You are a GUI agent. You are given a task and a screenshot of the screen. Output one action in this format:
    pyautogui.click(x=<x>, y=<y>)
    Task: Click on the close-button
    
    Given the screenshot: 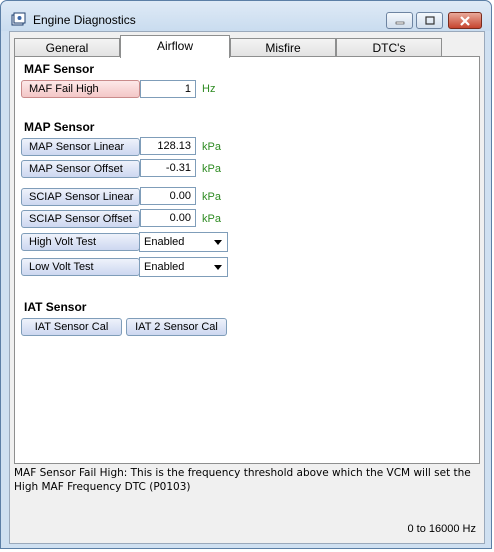 What is the action you would take?
    pyautogui.click(x=465, y=20)
    